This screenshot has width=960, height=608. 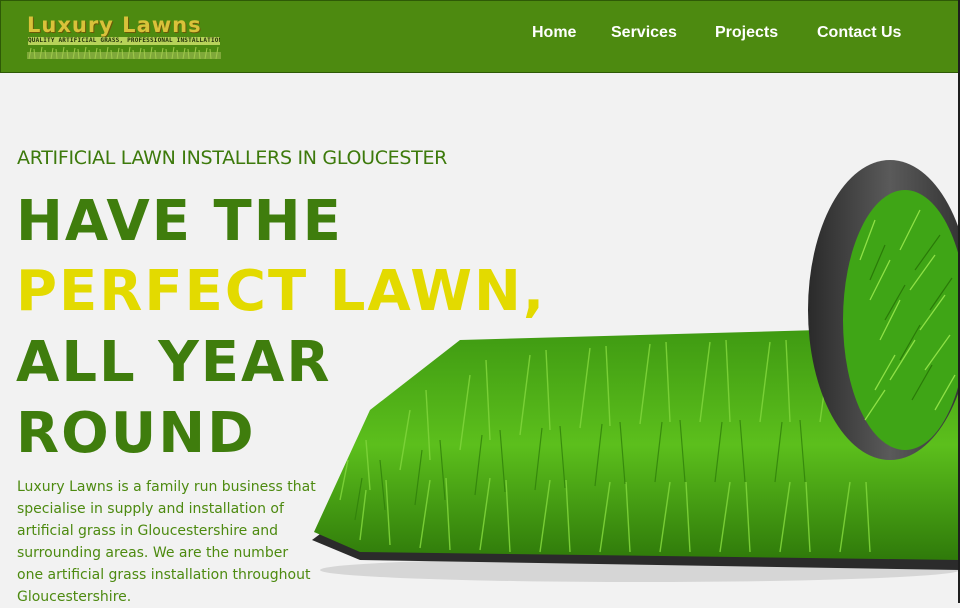 I want to click on hero-headline-line-3: ALL YEAR, so click(x=174, y=362).